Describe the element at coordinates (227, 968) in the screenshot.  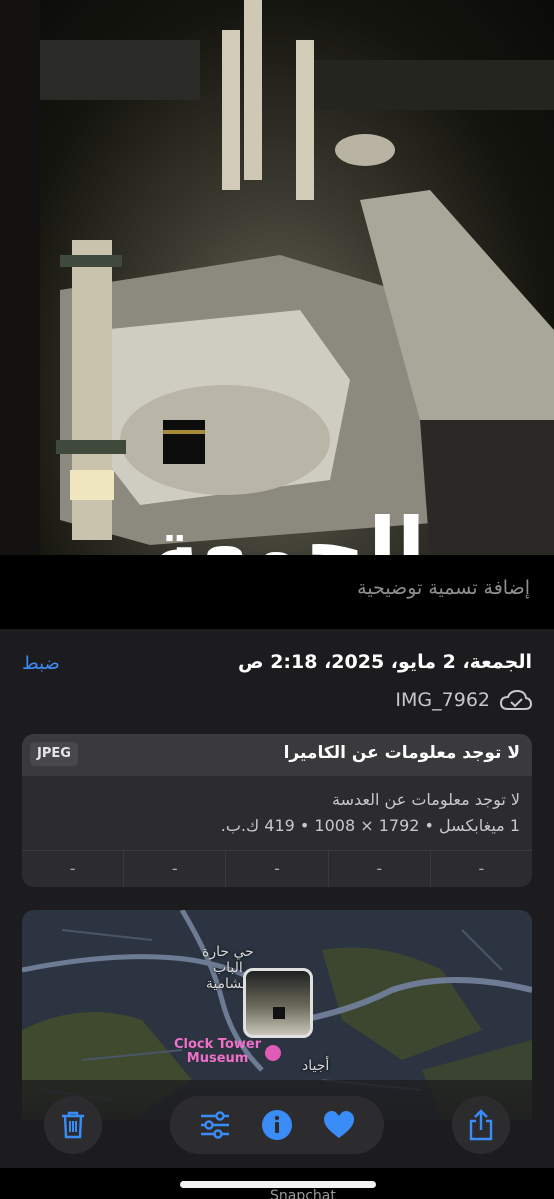
I see `map-district-line: الباب` at that location.